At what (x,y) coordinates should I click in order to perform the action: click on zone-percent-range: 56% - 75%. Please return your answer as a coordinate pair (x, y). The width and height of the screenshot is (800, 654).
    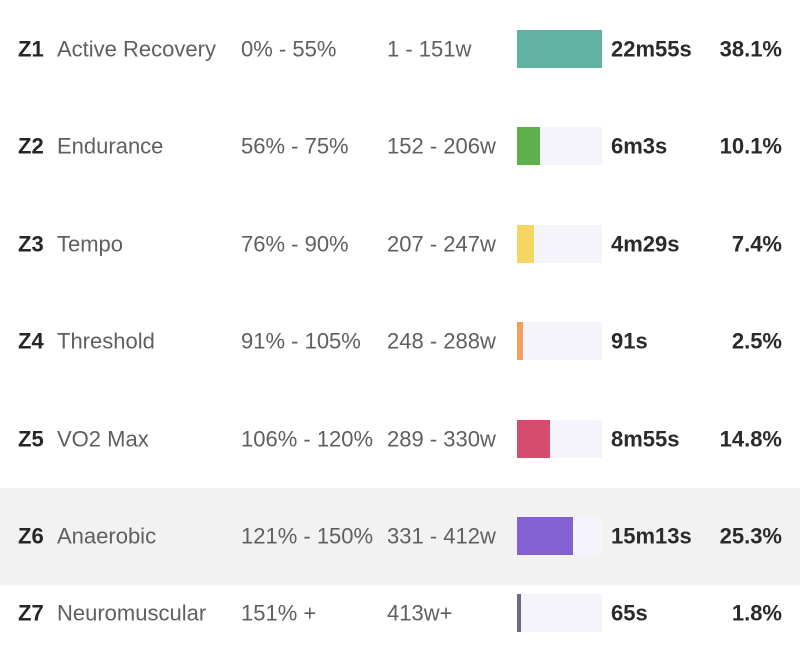
    Looking at the image, I should click on (295, 146).